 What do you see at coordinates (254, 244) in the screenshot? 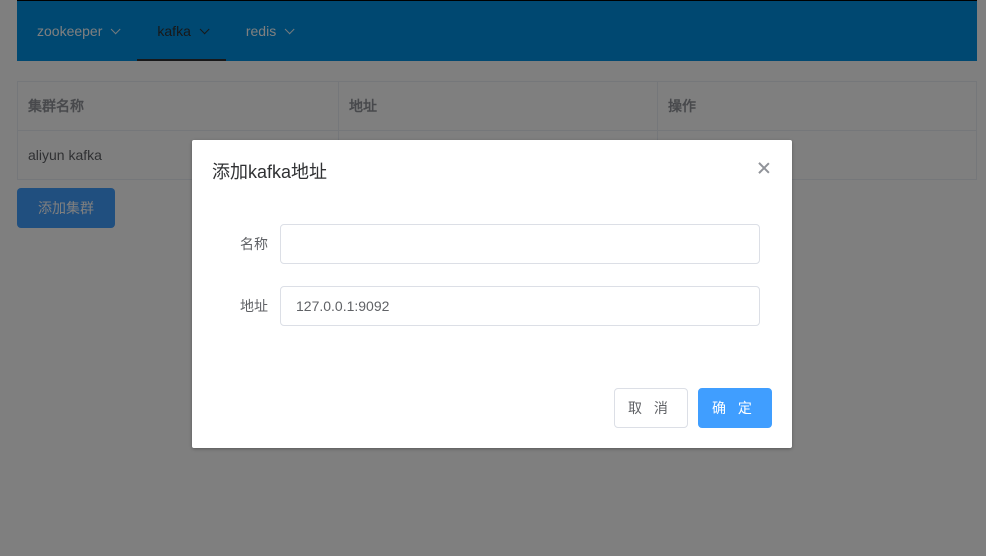
I see `name-label: 名称` at bounding box center [254, 244].